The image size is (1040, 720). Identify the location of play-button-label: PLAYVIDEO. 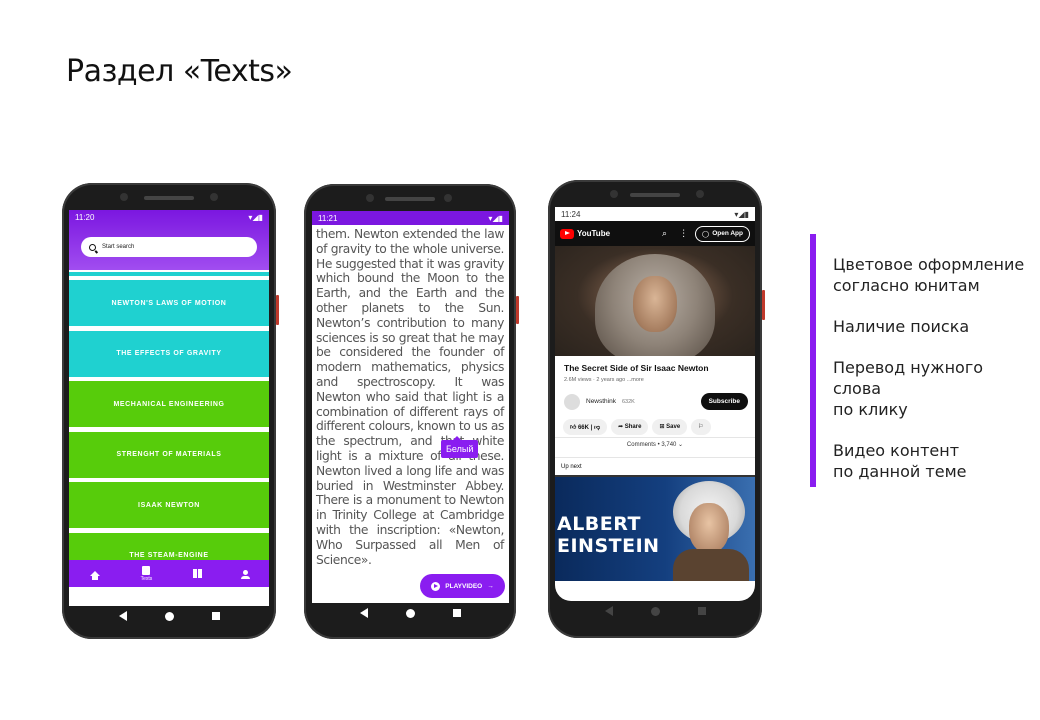
(464, 586).